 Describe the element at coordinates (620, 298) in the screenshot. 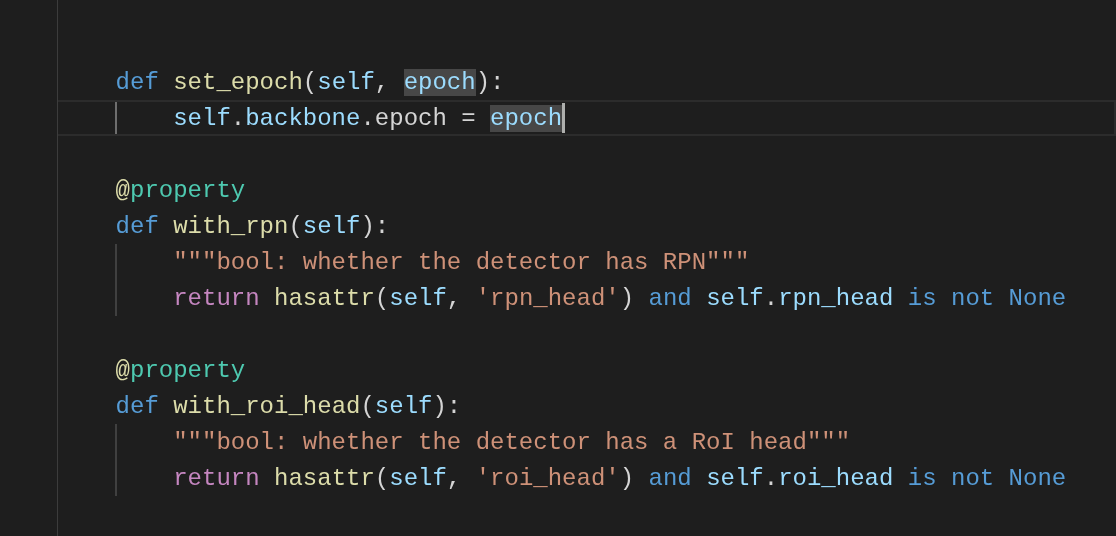

I see `code-line: return hasattr(self, 'rpn_head') and self.rpn_head is not None` at that location.